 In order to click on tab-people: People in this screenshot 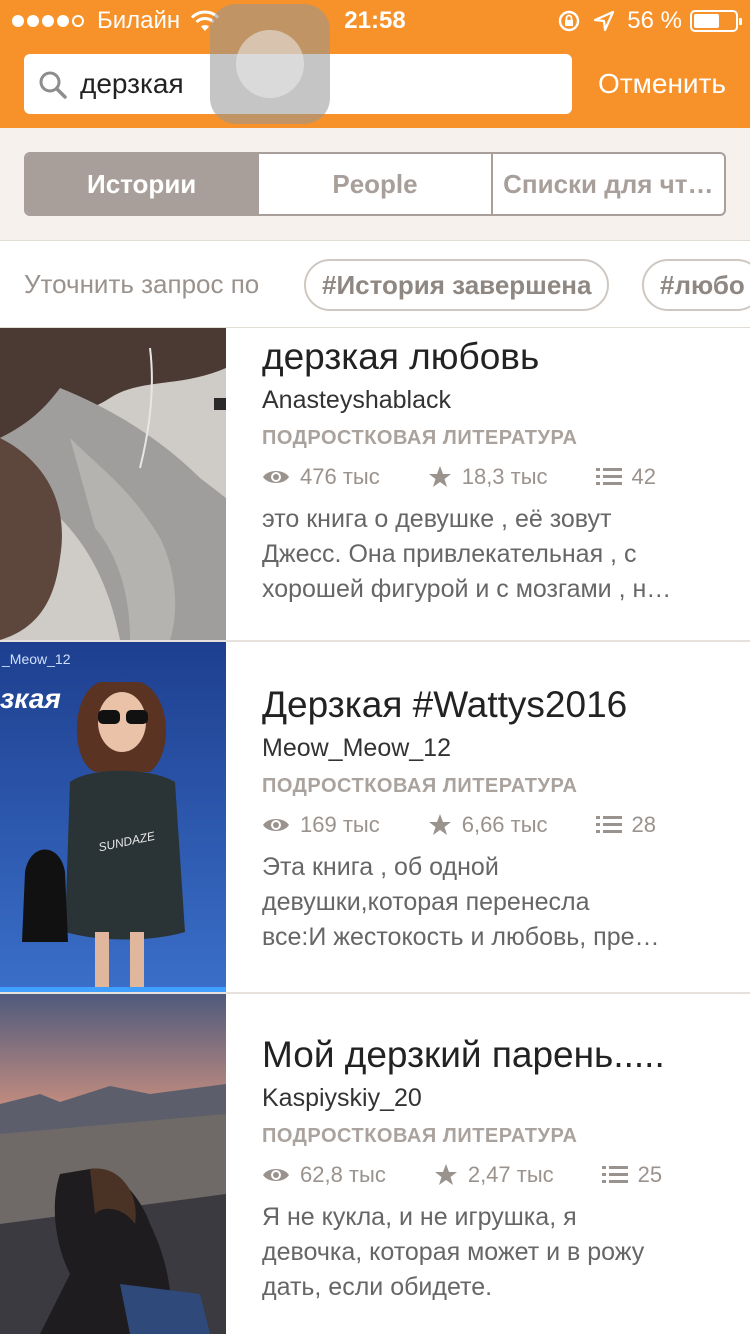, I will do `click(373, 184)`.